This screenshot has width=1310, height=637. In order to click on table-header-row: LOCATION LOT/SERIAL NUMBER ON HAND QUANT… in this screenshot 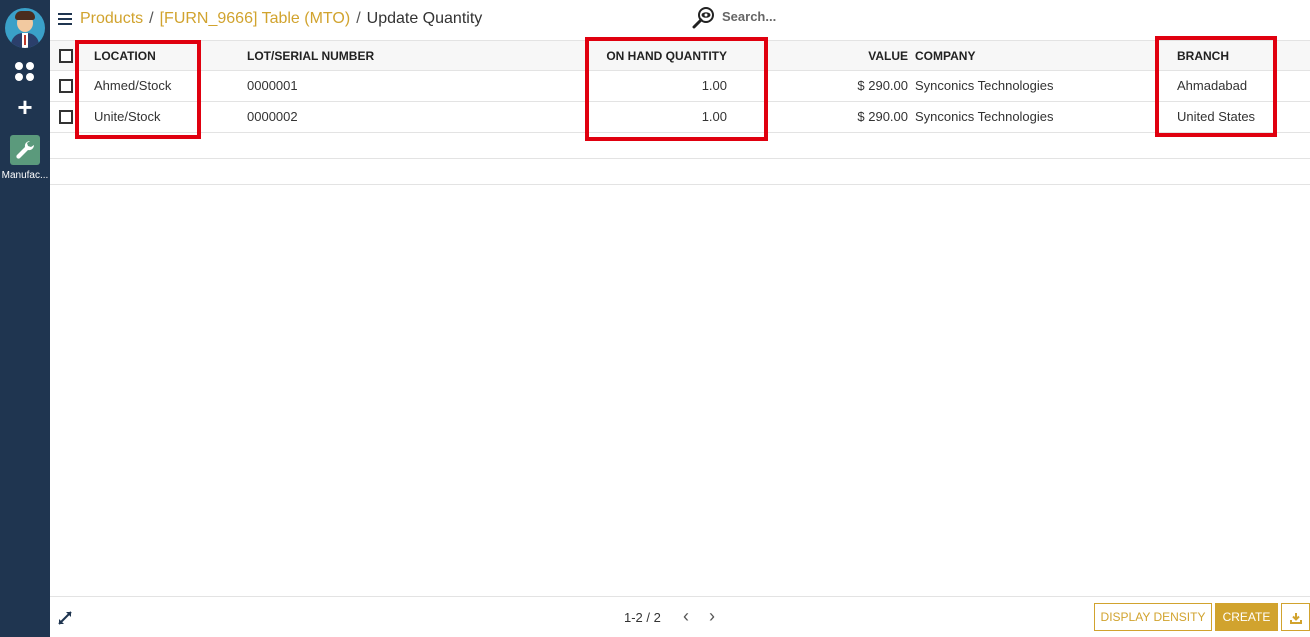, I will do `click(680, 55)`.